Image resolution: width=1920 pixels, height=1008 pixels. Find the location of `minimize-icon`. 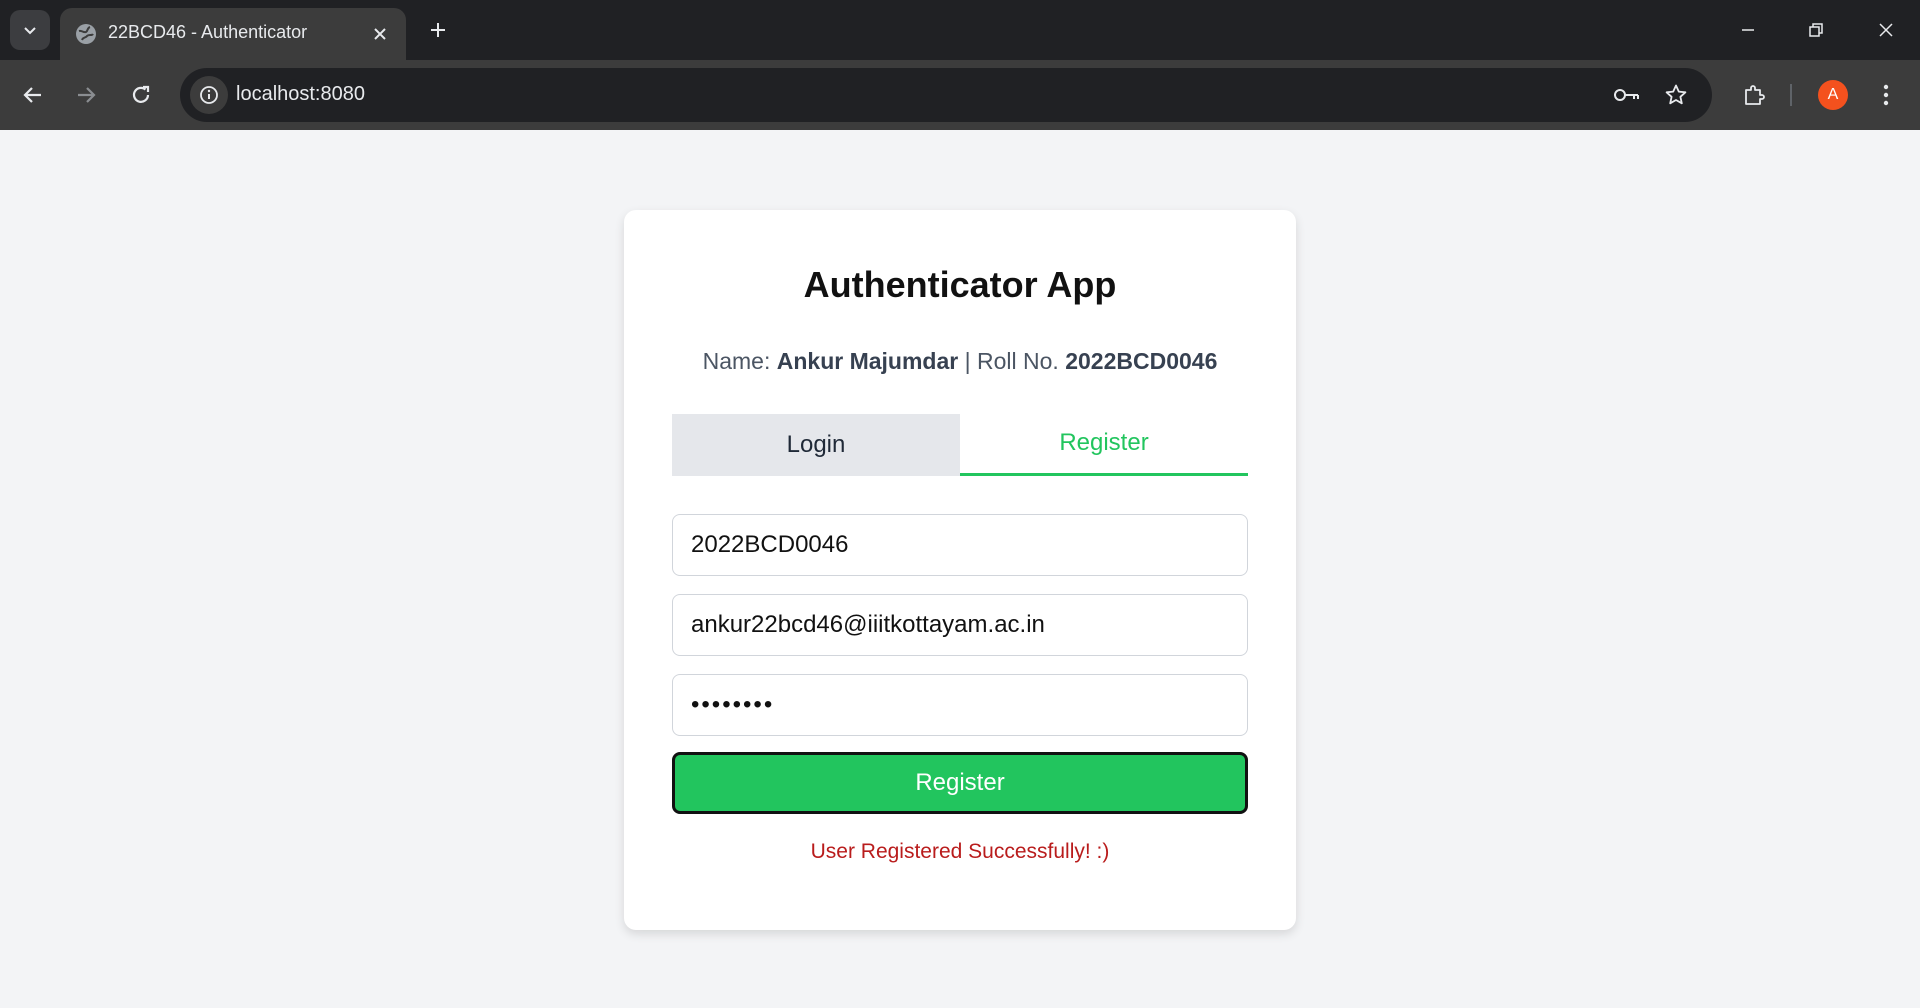

minimize-icon is located at coordinates (1748, 30).